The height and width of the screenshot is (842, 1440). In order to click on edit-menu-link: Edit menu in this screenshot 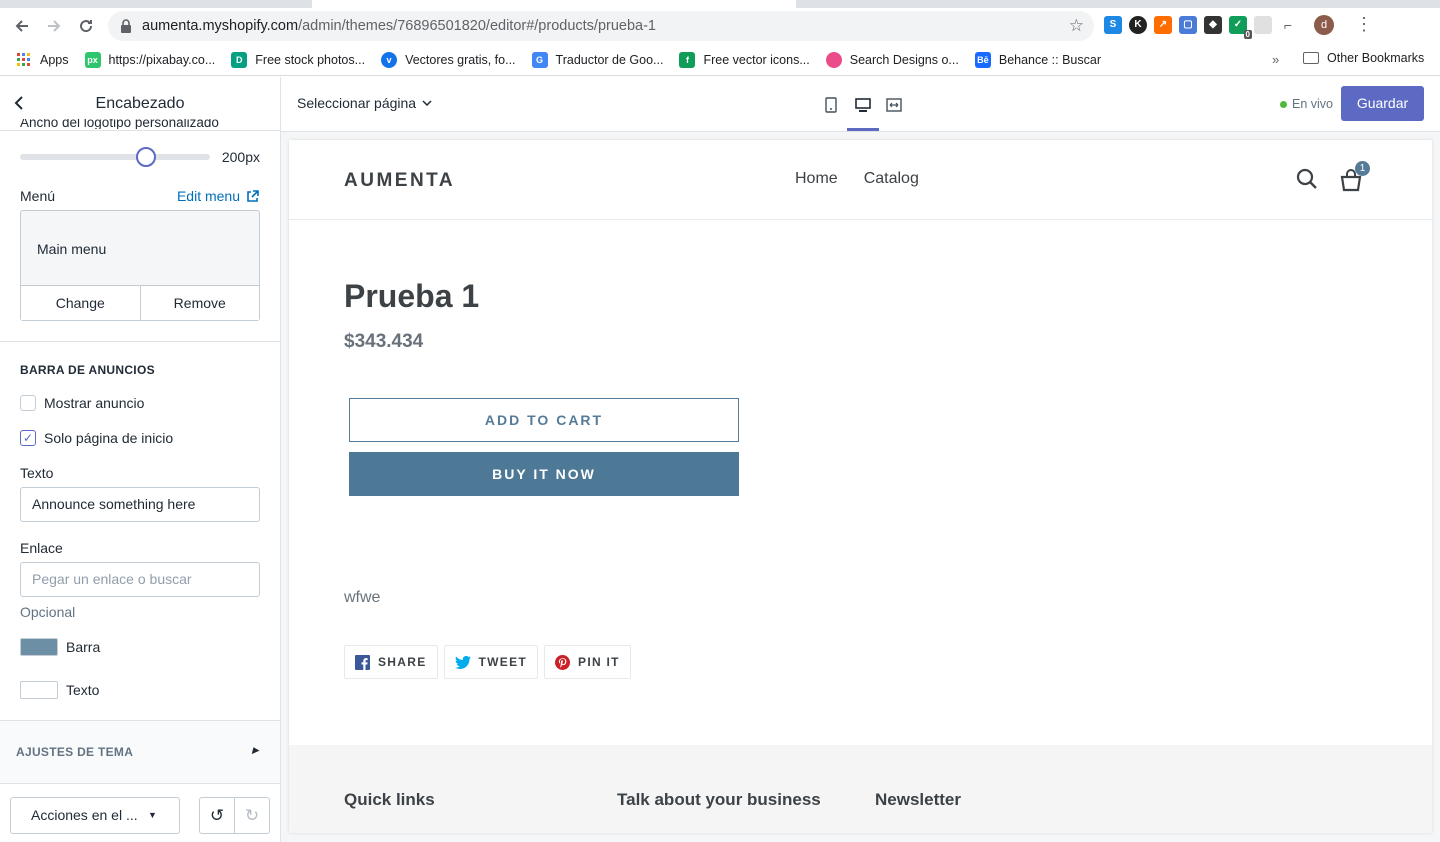, I will do `click(218, 196)`.